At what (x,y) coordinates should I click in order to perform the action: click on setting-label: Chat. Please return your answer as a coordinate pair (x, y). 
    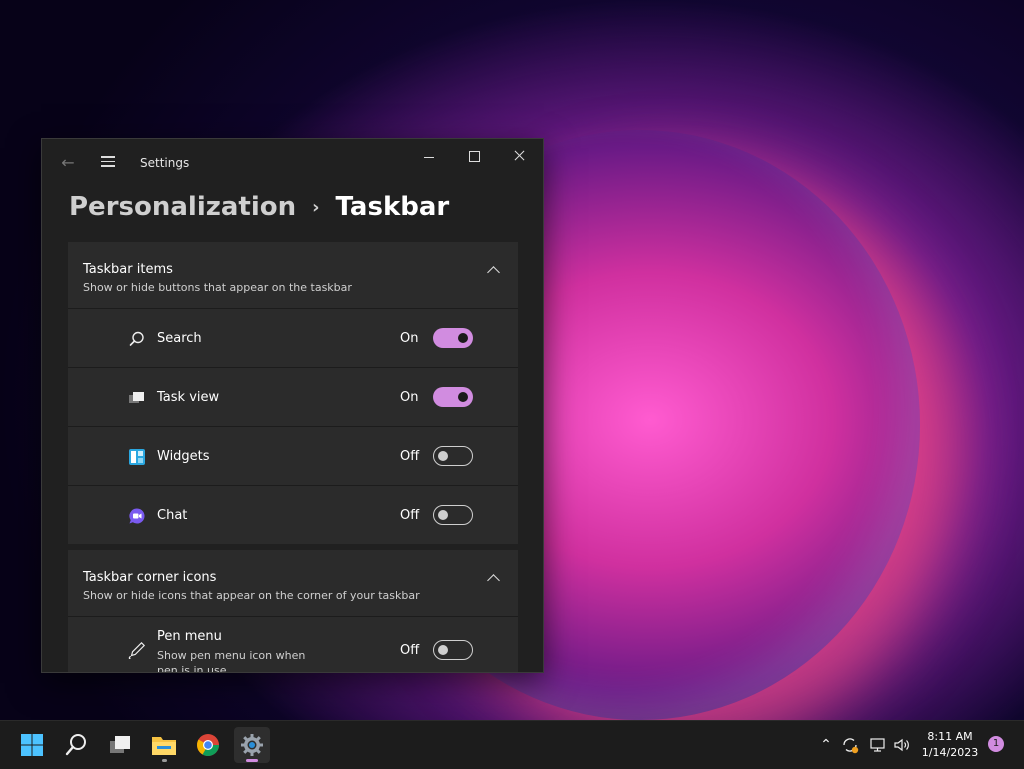
    Looking at the image, I should click on (172, 515).